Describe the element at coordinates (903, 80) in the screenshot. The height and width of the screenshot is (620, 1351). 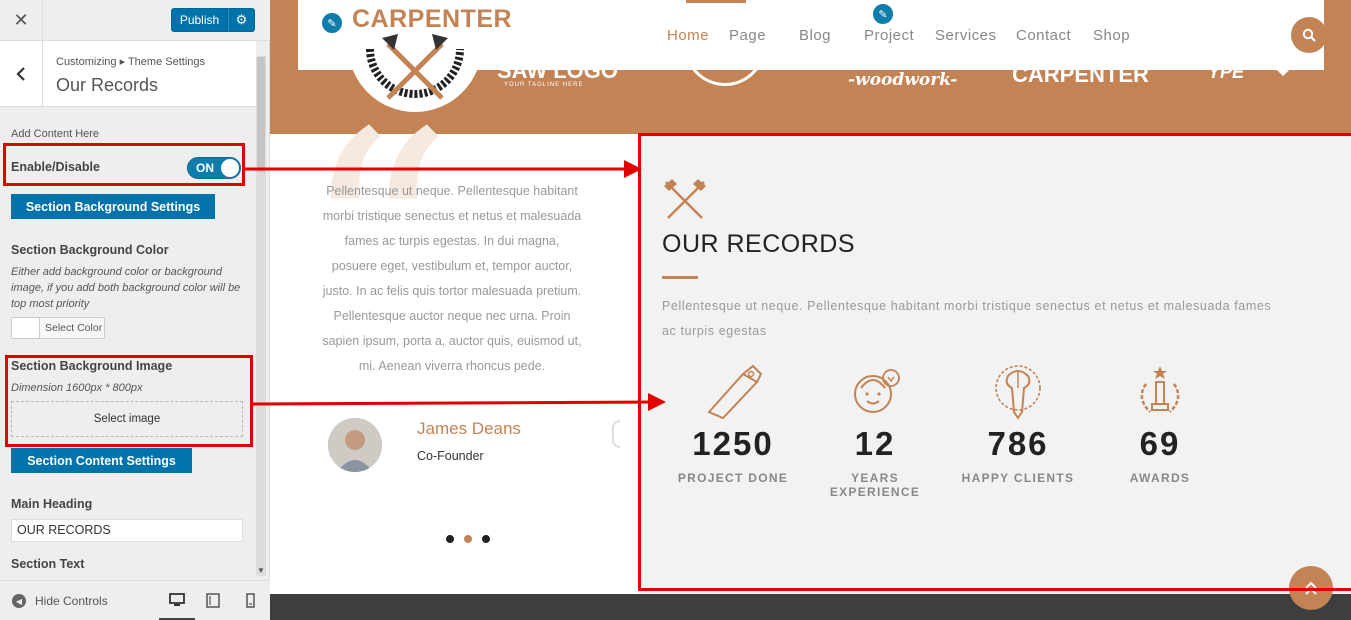
I see `brand-logo-woodwork: -woodwork-` at that location.